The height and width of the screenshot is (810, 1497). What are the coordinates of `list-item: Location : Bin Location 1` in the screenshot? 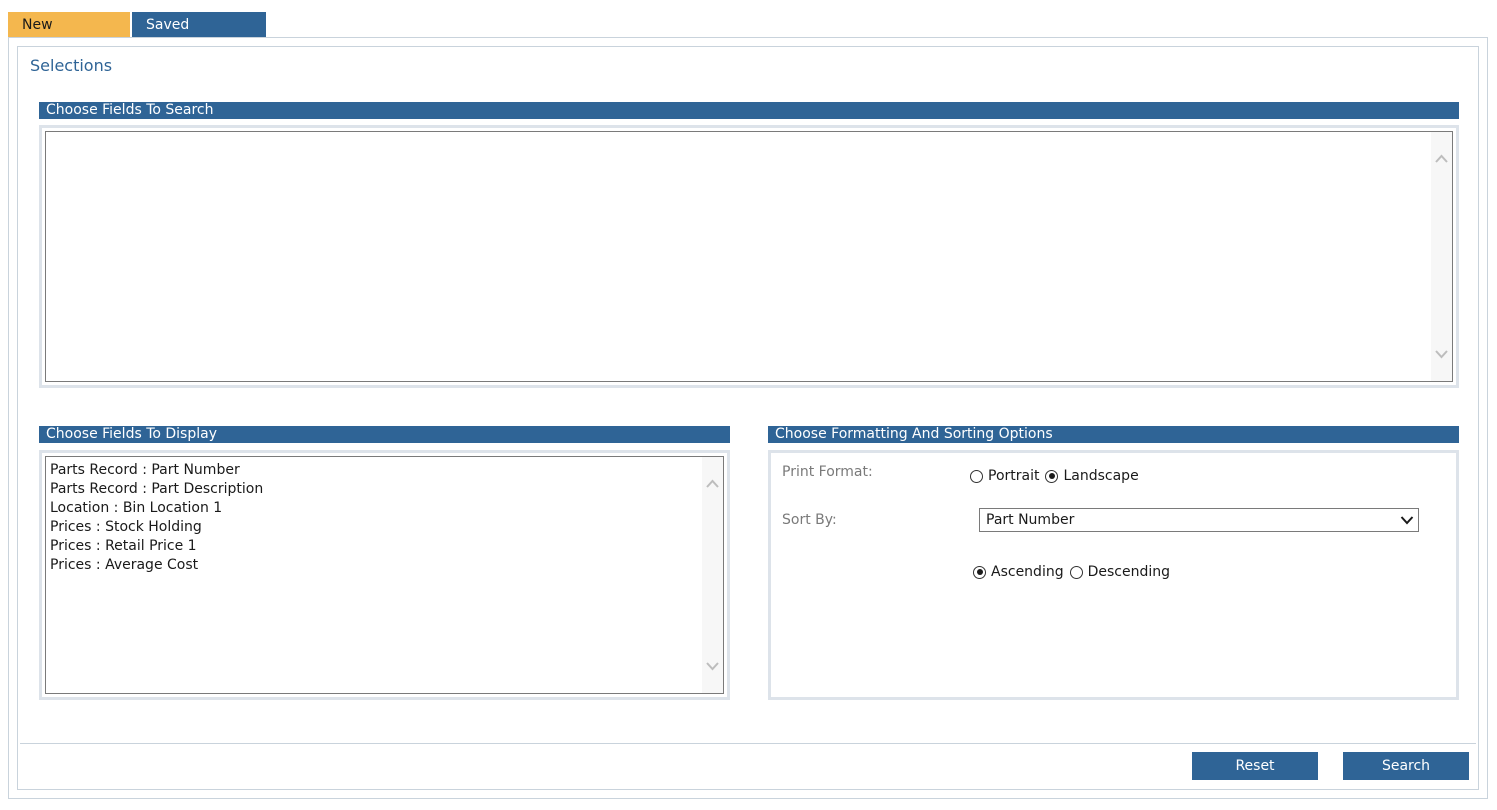 It's located at (386, 508).